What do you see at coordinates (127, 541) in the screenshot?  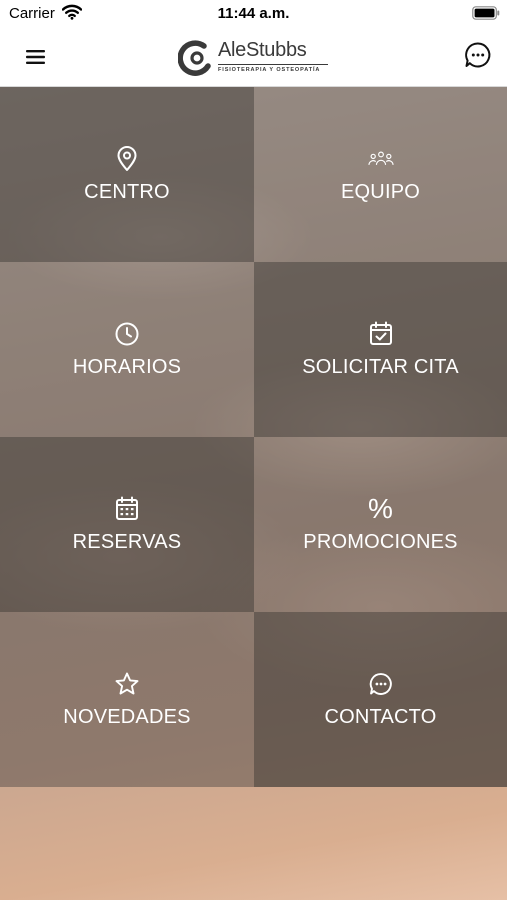 I see `menu-tile-label: RESERVAS` at bounding box center [127, 541].